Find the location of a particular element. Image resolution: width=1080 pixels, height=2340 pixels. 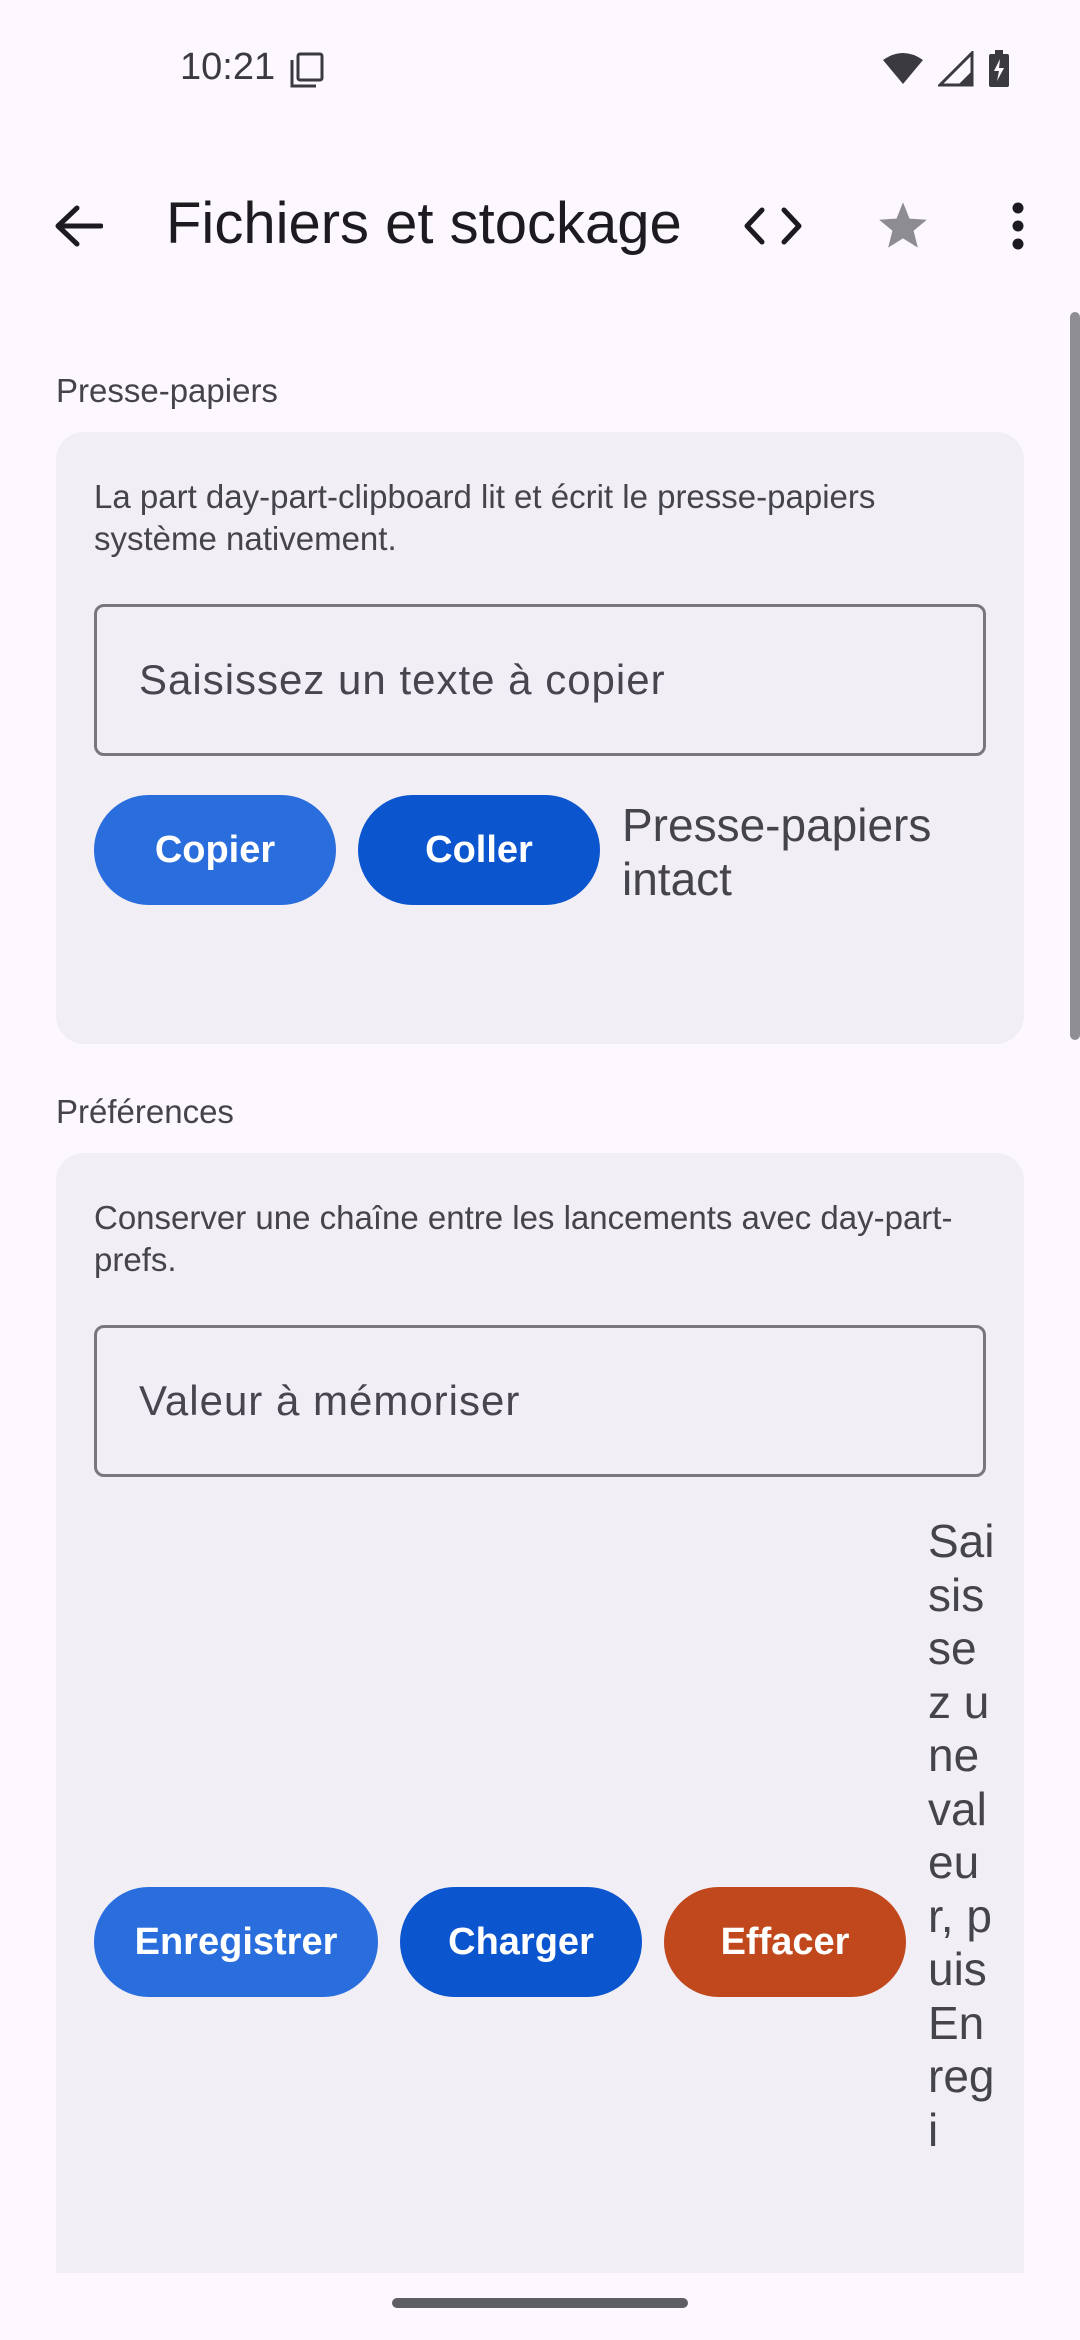

arrow-back-icon is located at coordinates (79, 226).